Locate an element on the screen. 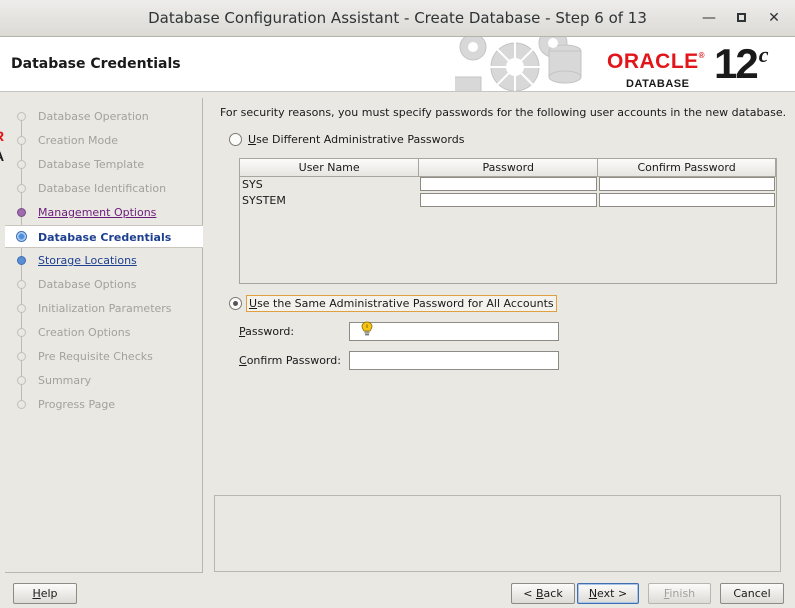  version-suffix: c is located at coordinates (763, 54).